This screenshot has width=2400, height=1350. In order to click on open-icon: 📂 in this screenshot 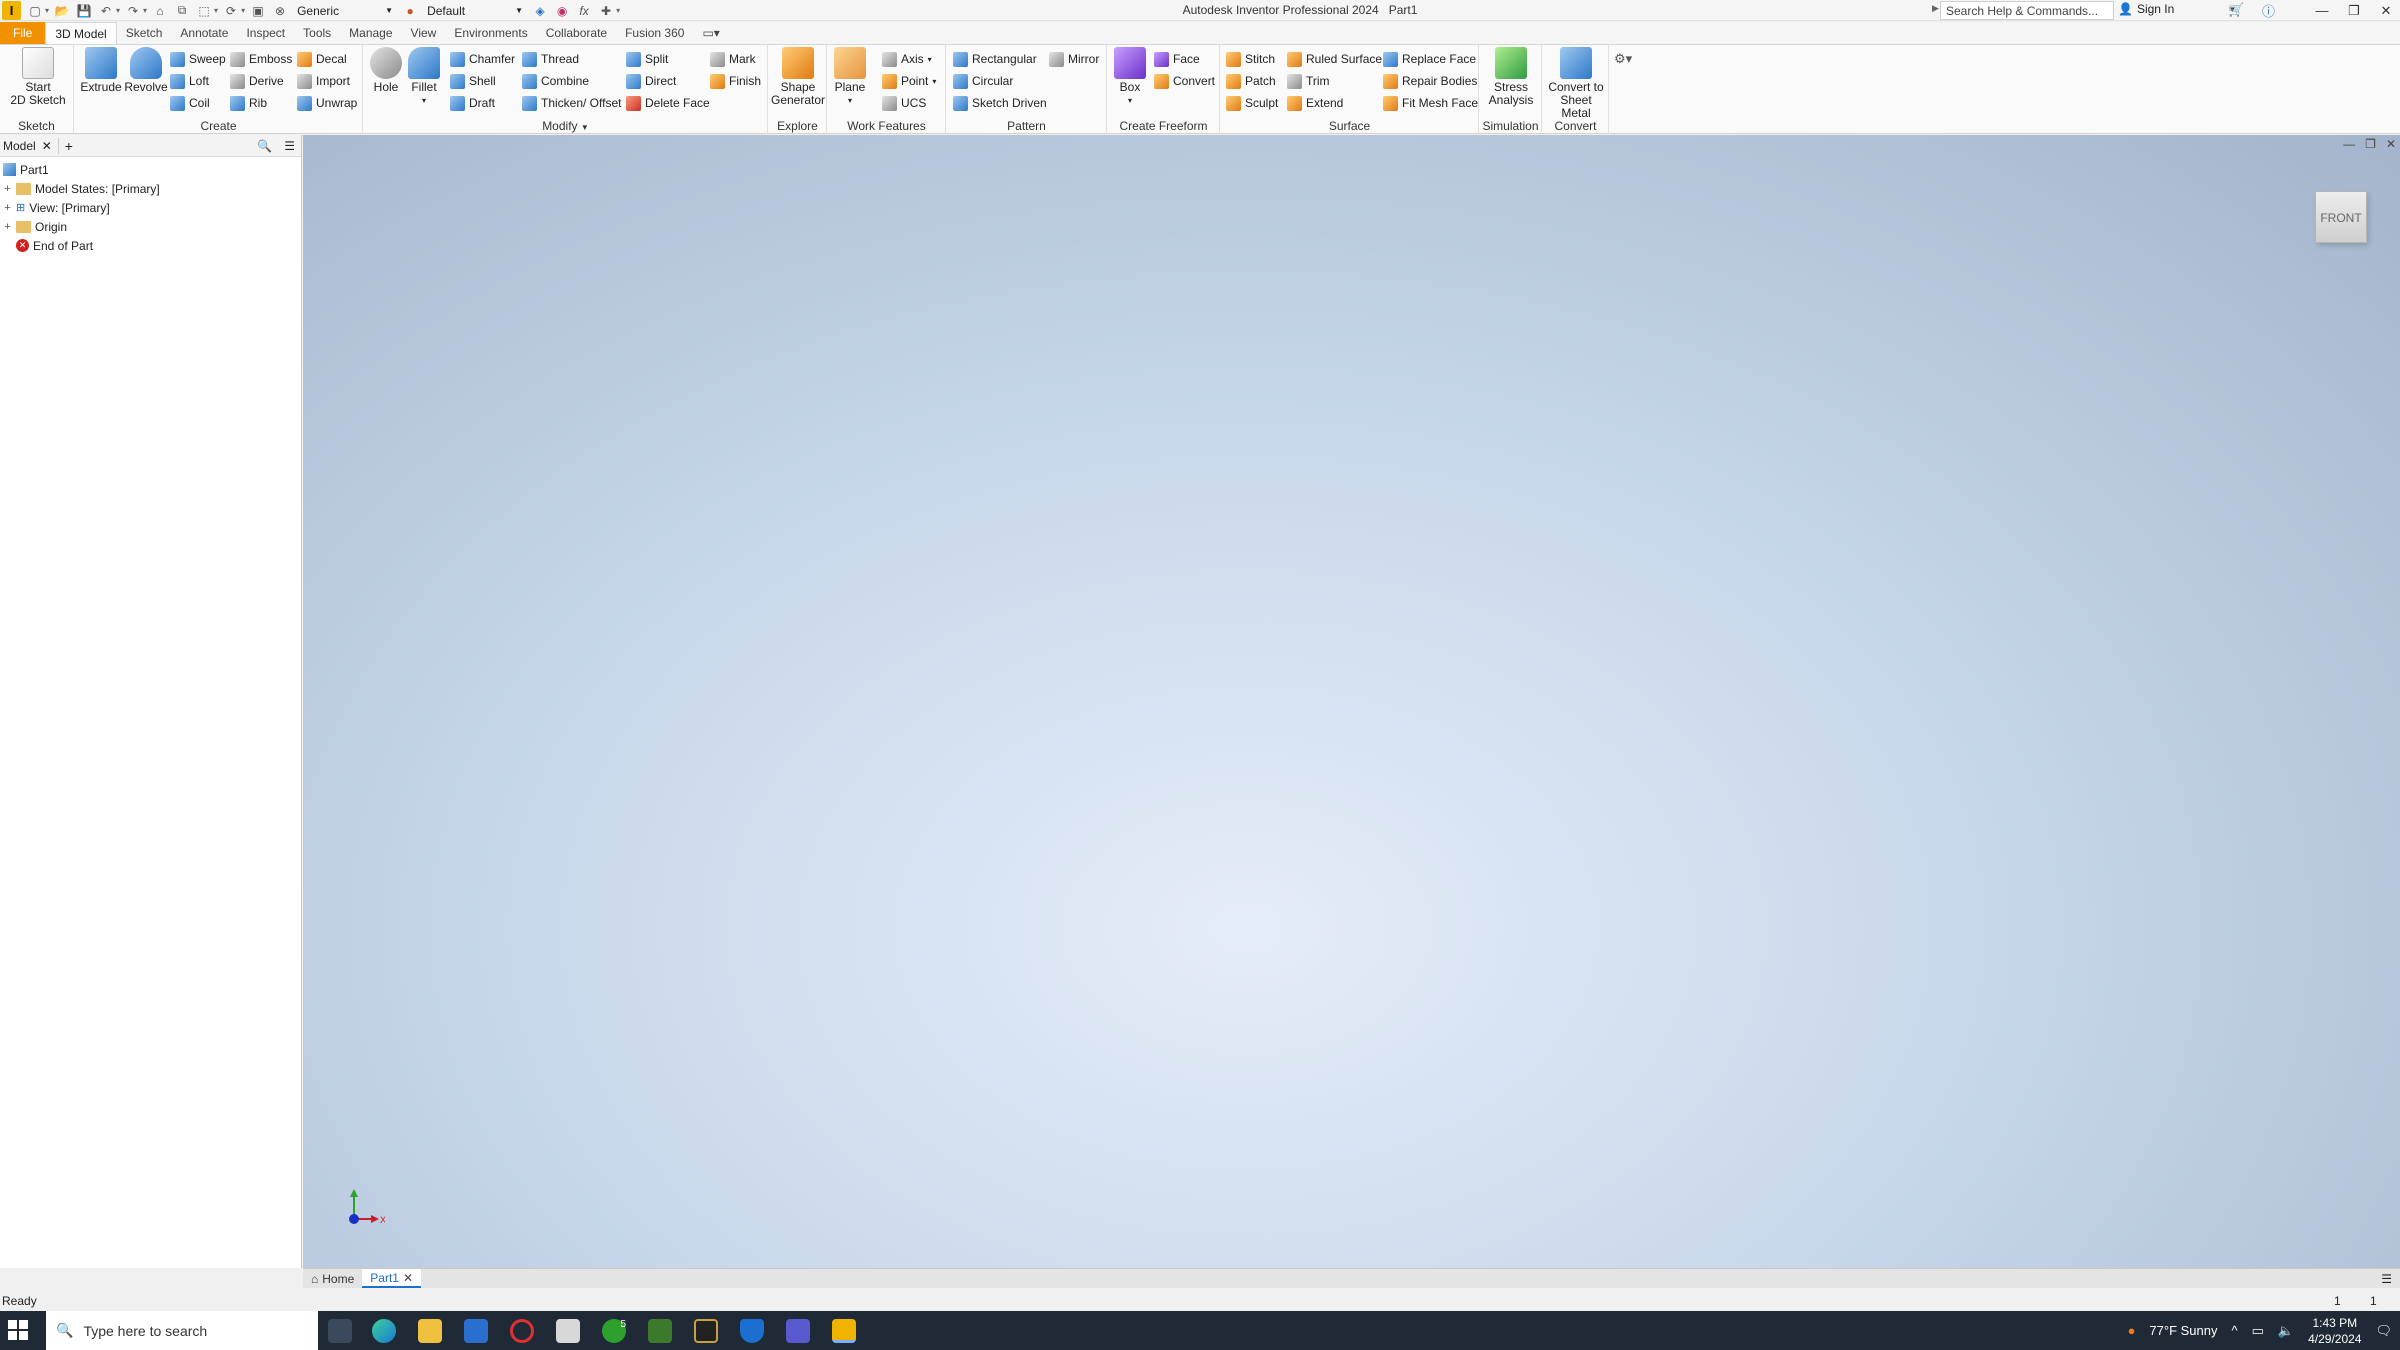, I will do `click(62, 11)`.